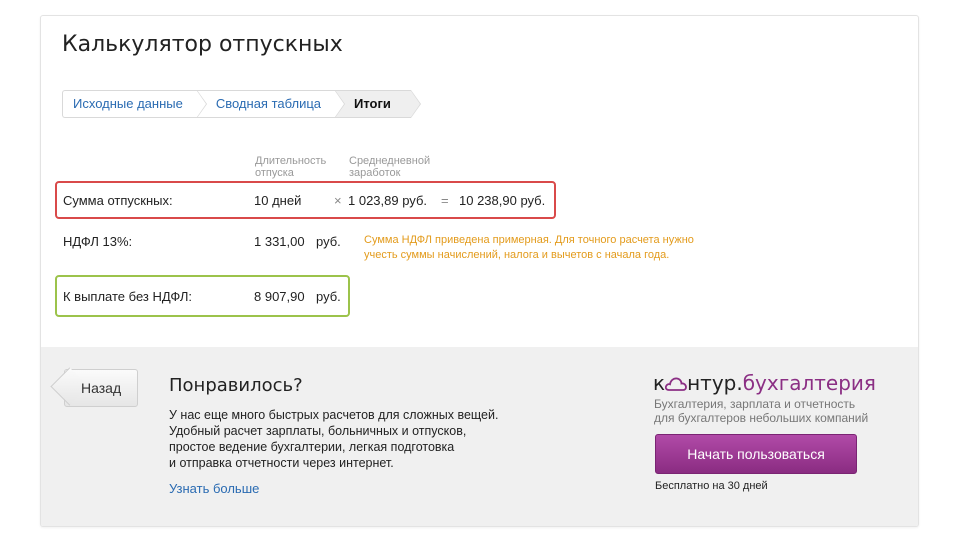  Describe the element at coordinates (328, 241) in the screenshot. I see `ndfl-unit: руб.` at that location.